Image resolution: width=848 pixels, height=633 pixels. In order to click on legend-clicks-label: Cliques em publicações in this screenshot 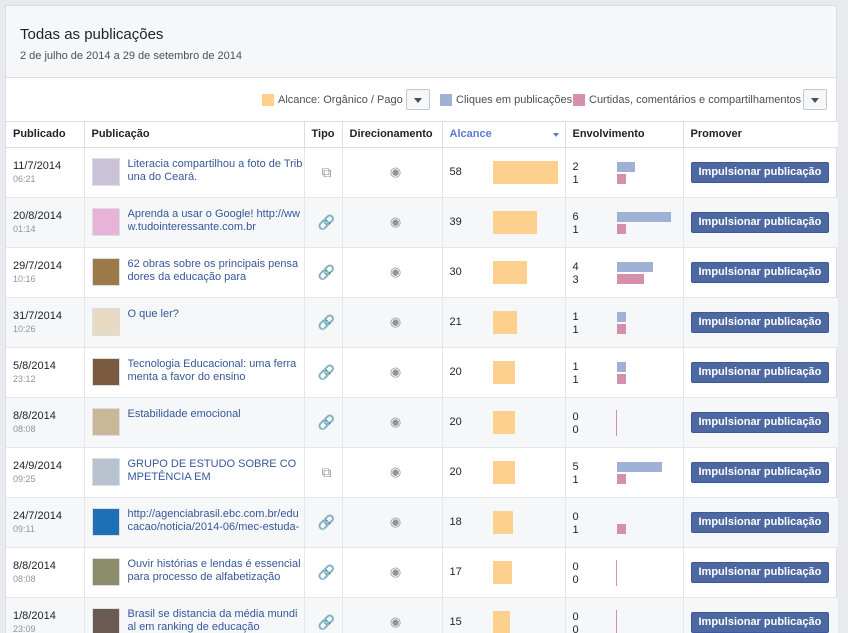, I will do `click(514, 100)`.